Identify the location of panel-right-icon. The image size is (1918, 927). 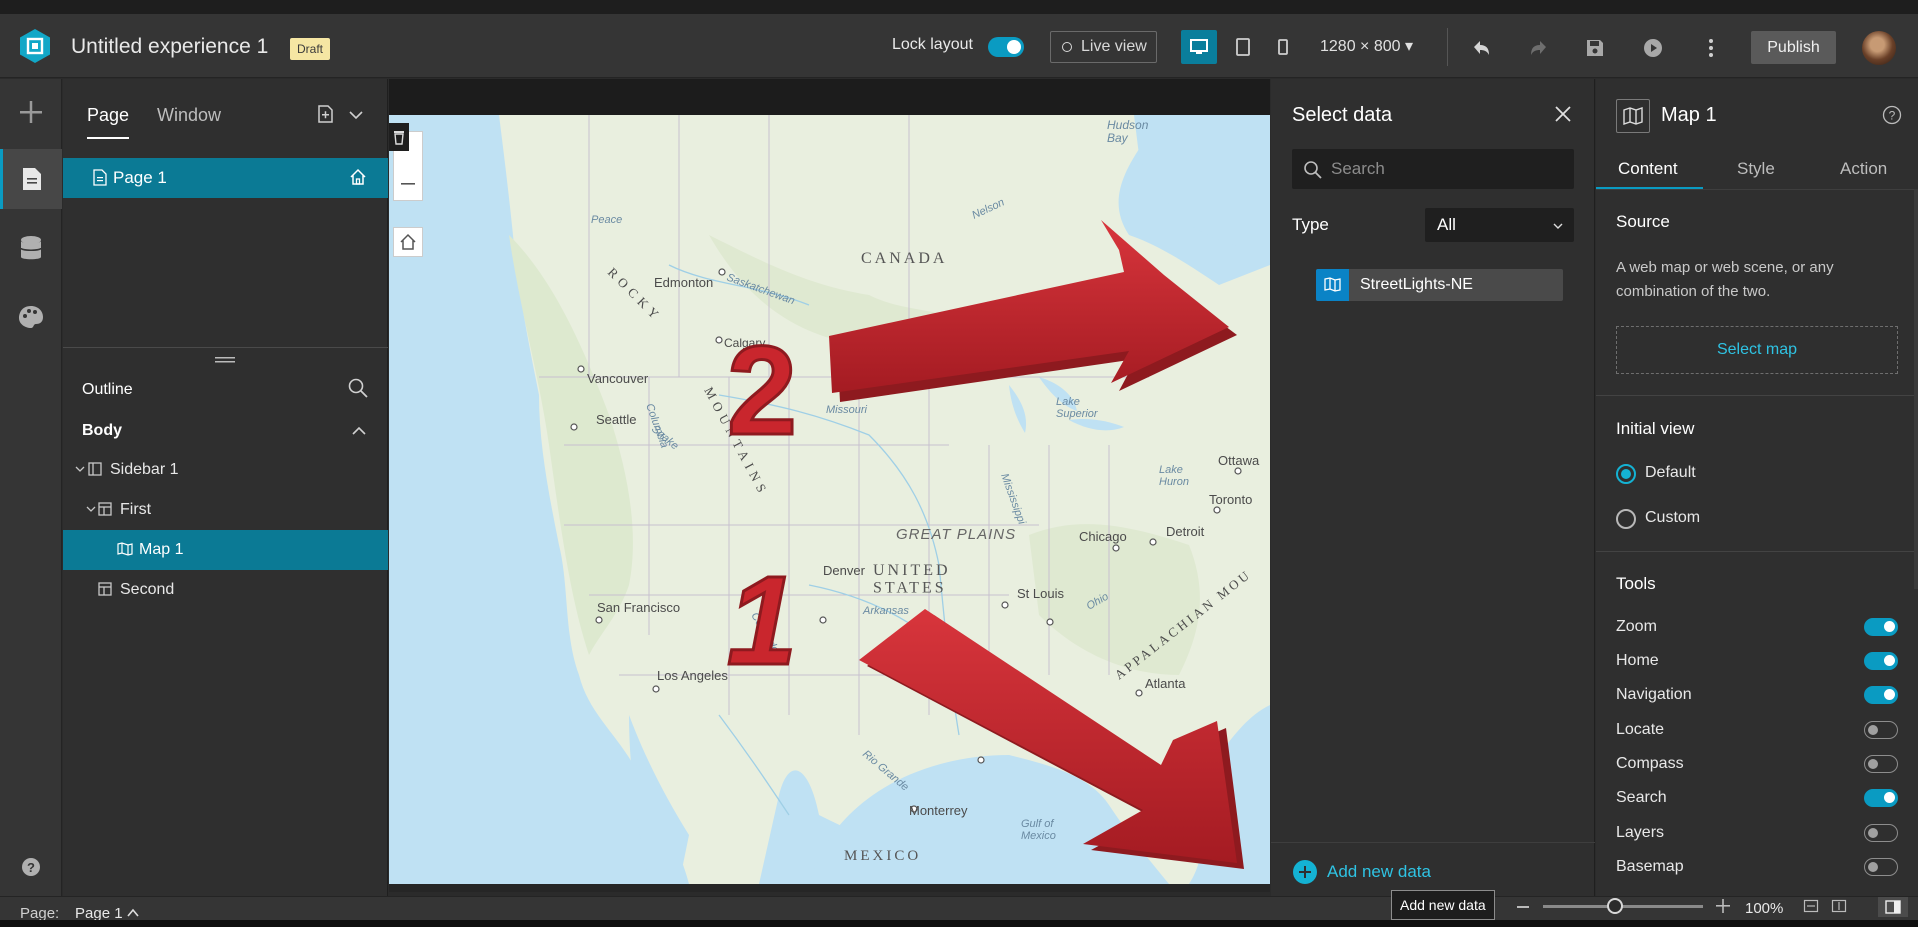
(1893, 907).